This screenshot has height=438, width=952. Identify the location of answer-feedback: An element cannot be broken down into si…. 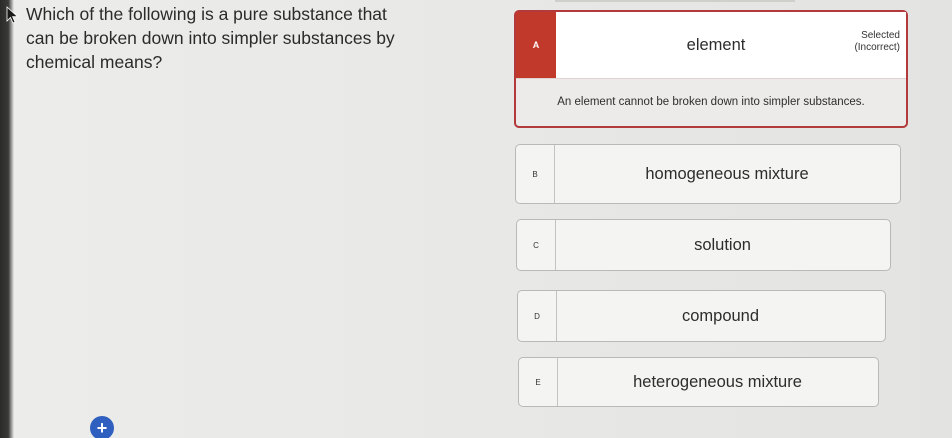
(711, 102).